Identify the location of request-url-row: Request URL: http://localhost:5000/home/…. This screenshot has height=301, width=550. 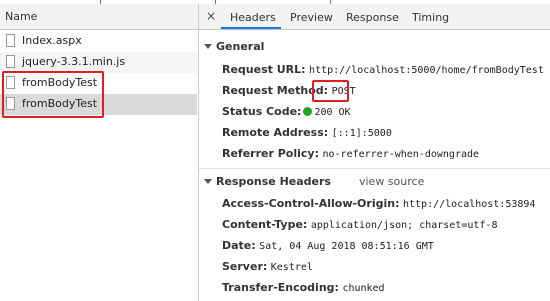
(383, 69).